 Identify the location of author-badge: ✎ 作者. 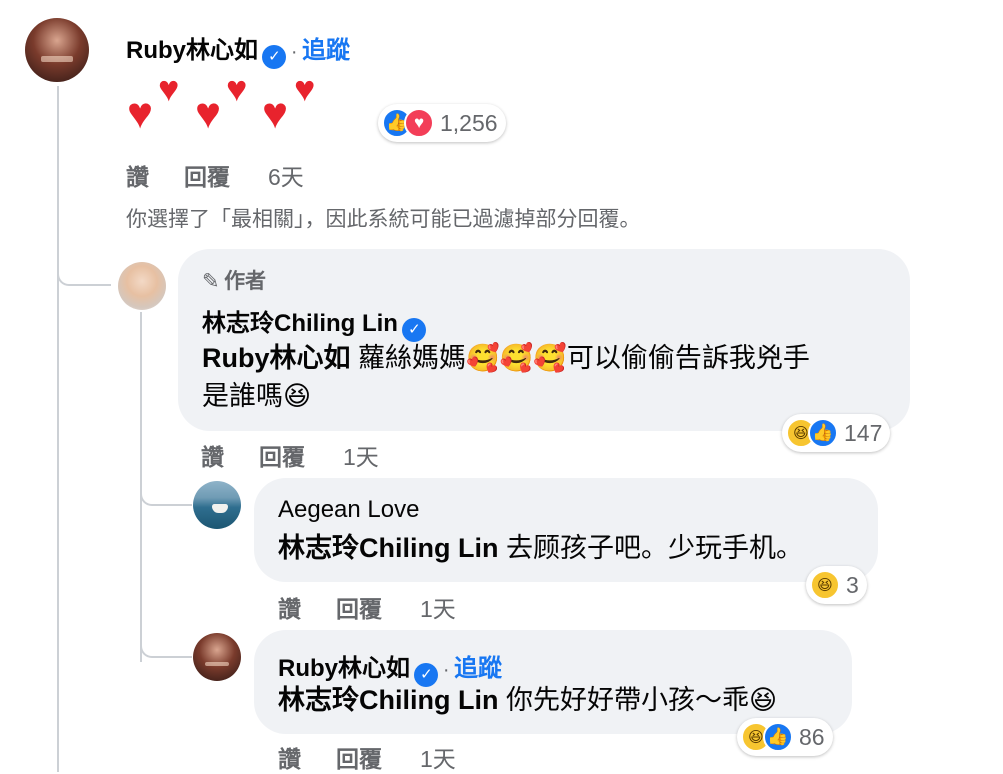
(234, 280).